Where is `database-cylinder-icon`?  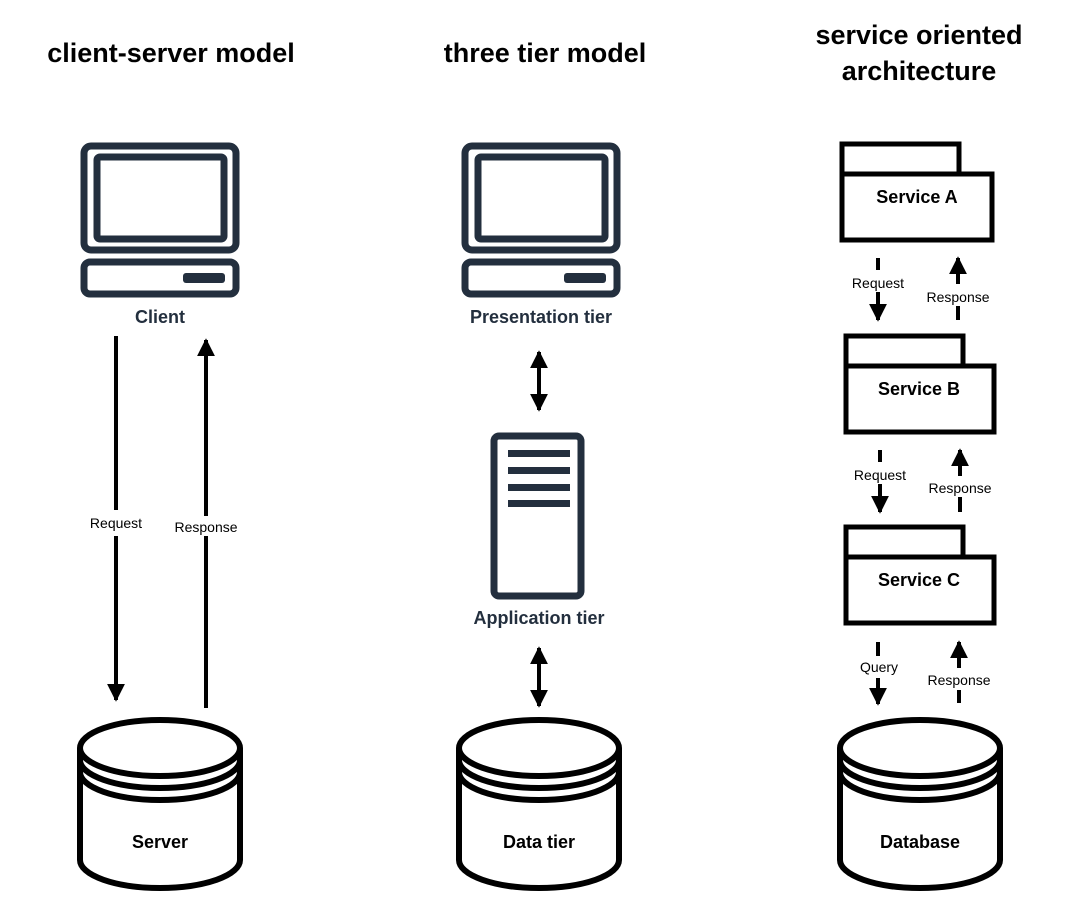
database-cylinder-icon is located at coordinates (920, 804).